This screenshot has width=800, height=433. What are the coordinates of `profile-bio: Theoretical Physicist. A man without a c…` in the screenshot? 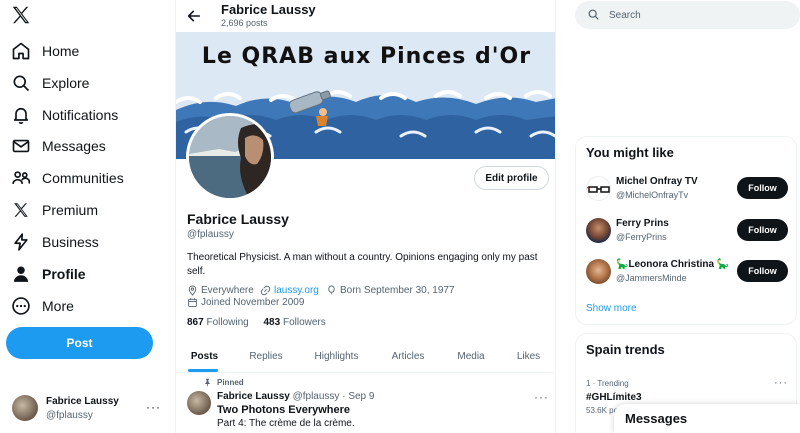 It's located at (362, 264).